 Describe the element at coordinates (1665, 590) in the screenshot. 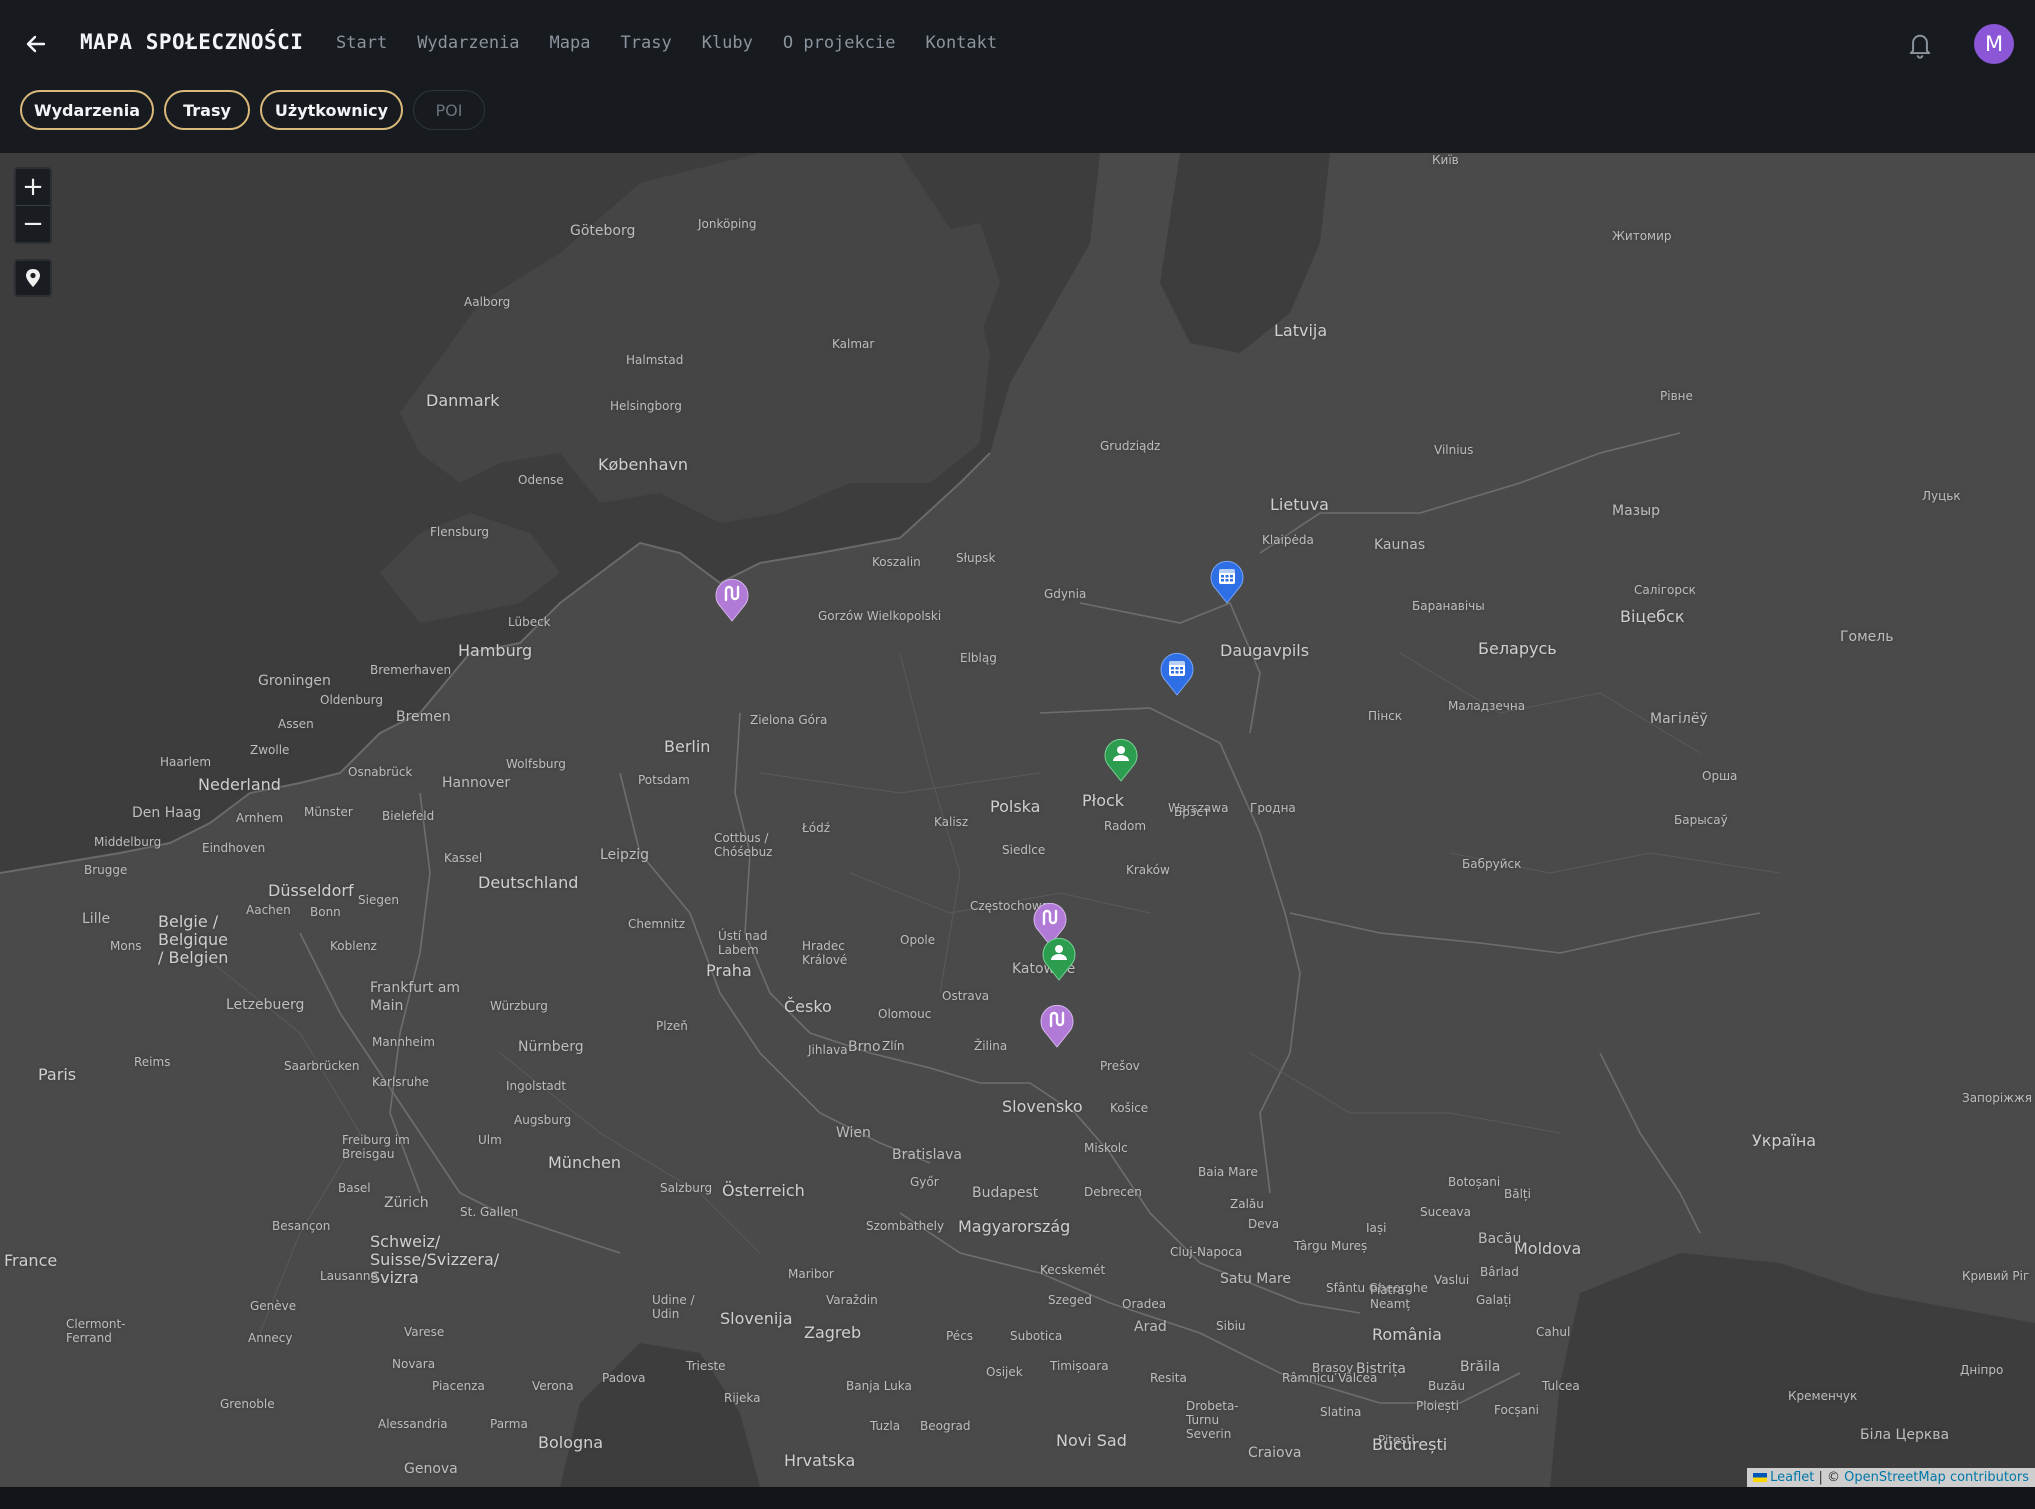

I see `map-label-city: Салігорск` at that location.